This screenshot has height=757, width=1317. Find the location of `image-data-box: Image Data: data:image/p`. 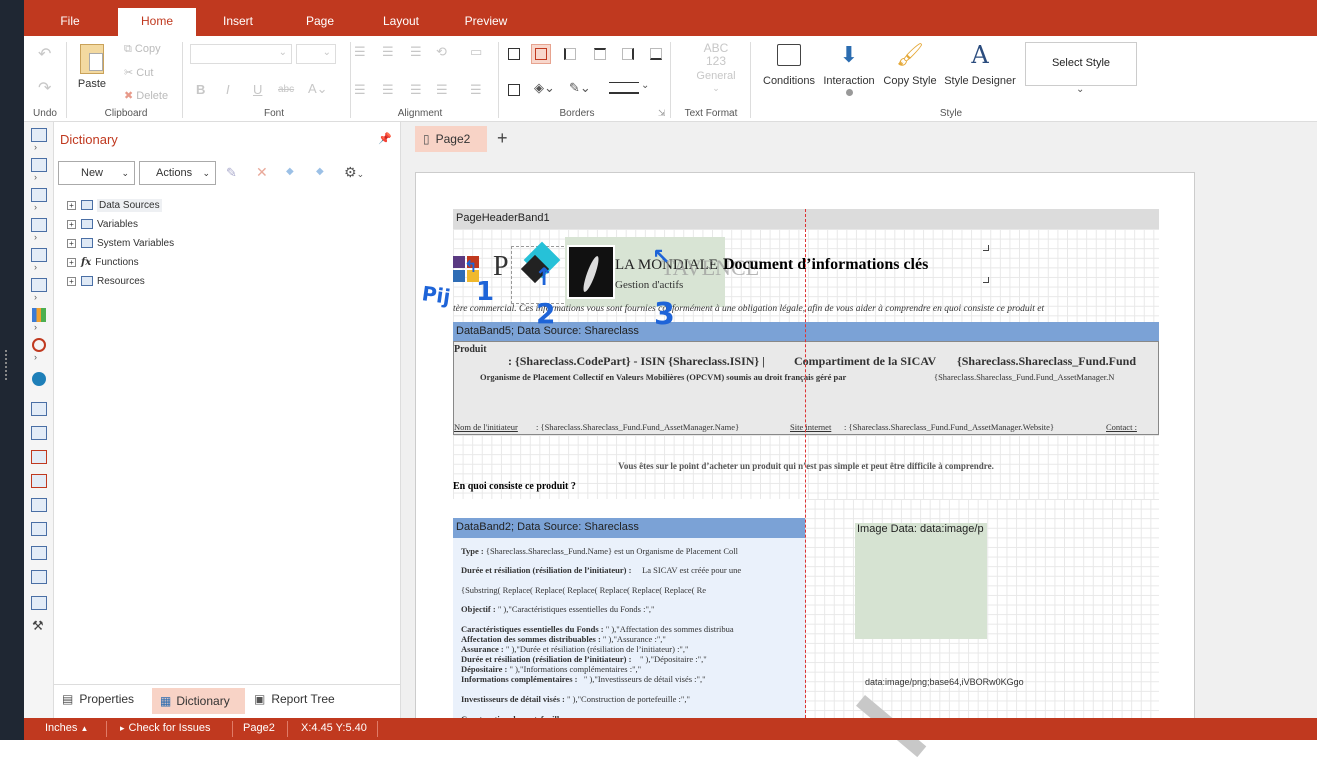

image-data-box: Image Data: data:image/p is located at coordinates (921, 581).